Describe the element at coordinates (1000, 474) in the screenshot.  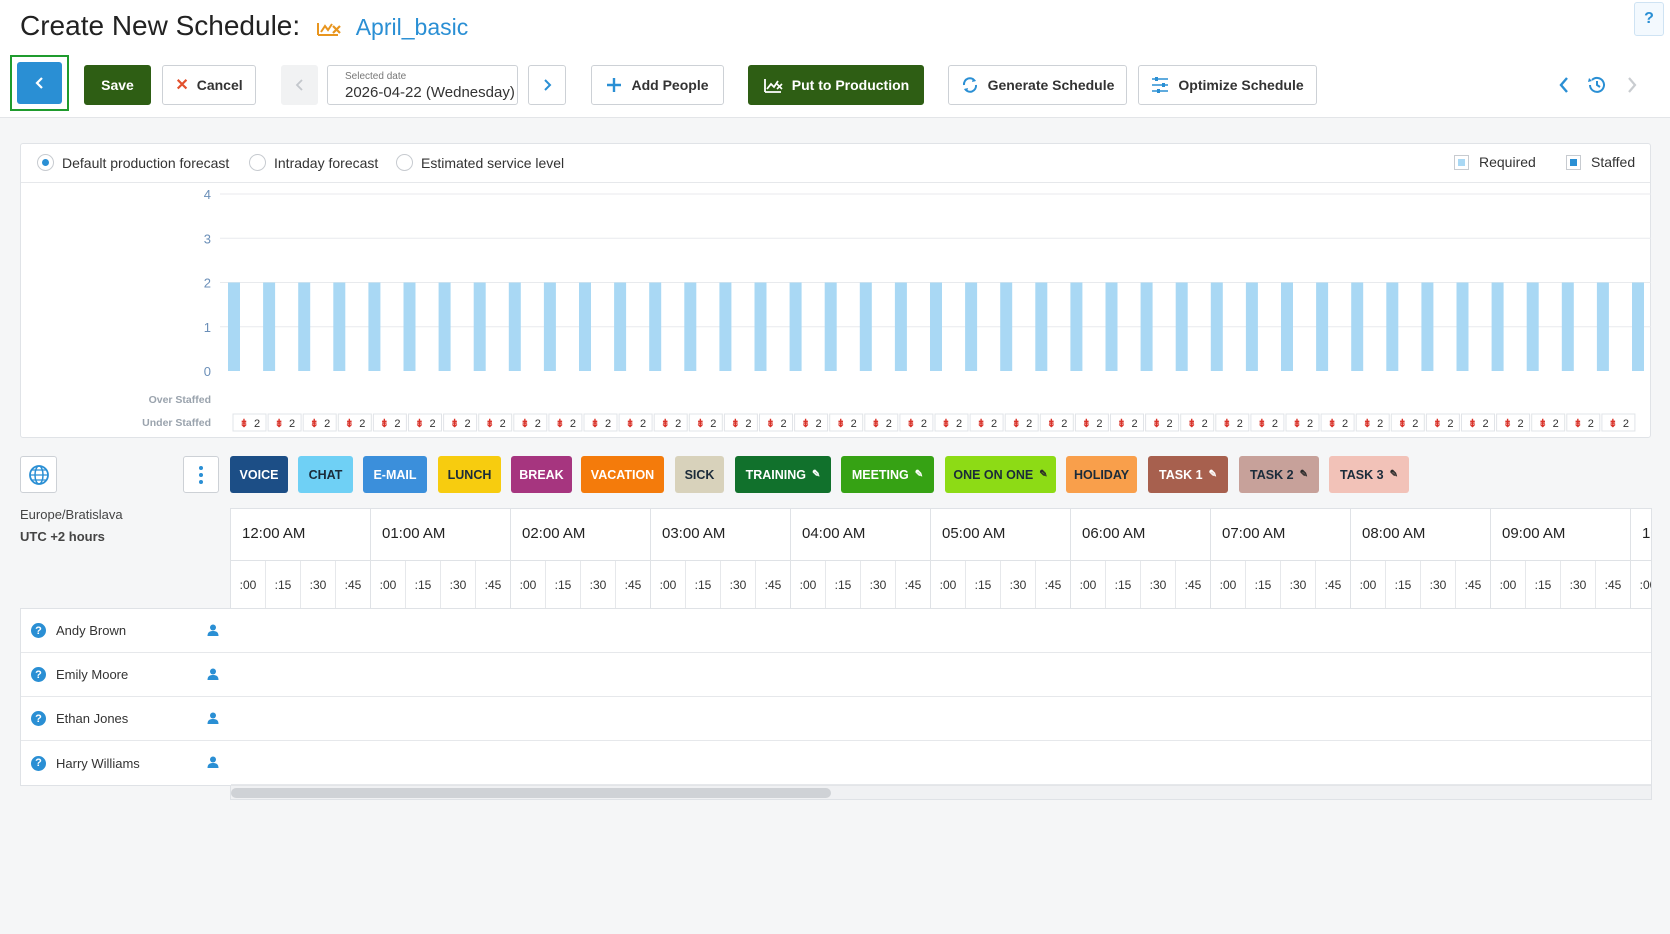
I see `activity-tag-one-on-one: ONE ON ONE ✎` at that location.